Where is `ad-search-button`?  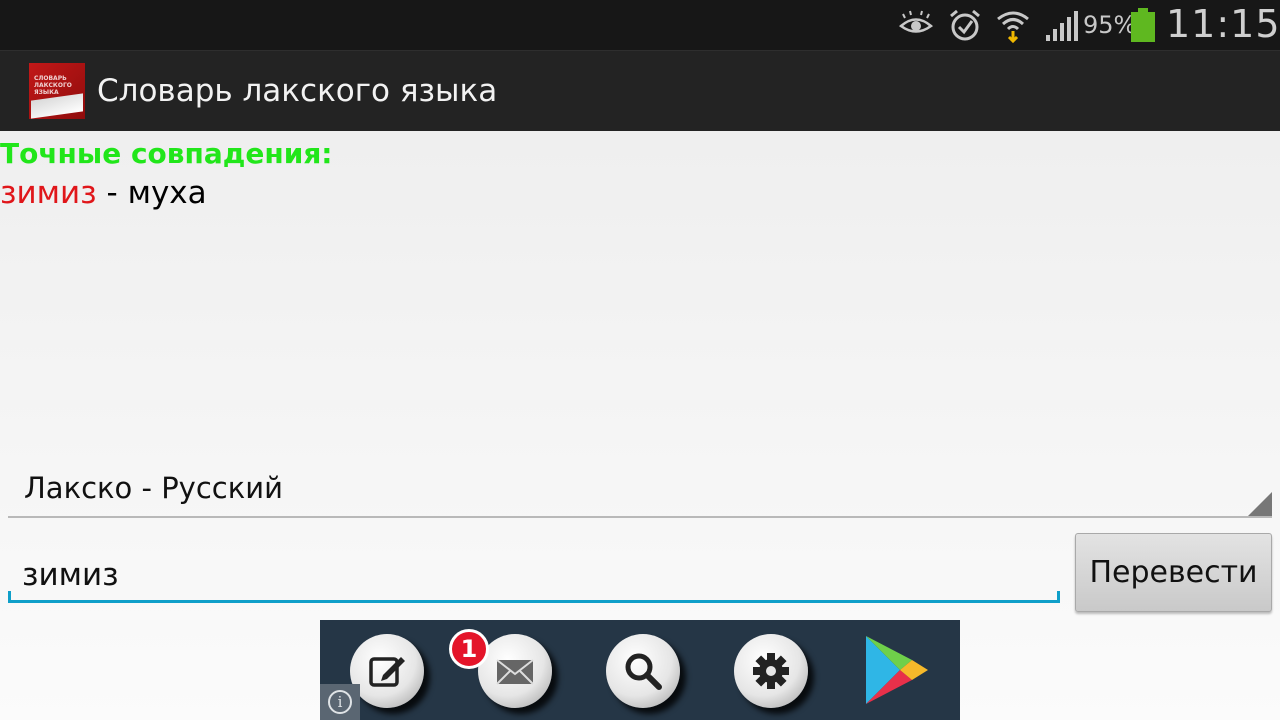 ad-search-button is located at coordinates (643, 671).